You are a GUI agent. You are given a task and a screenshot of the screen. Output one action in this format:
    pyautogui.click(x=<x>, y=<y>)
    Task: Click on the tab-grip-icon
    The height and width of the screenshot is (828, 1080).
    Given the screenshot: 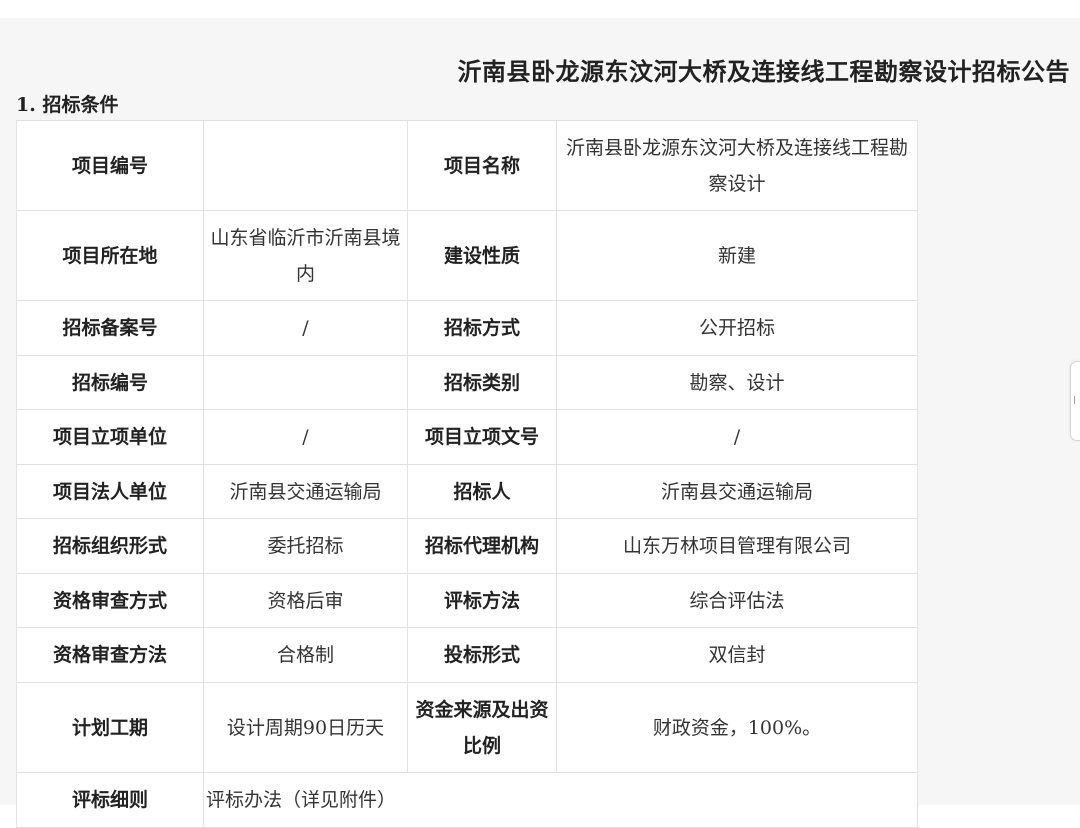 What is the action you would take?
    pyautogui.click(x=1076, y=400)
    